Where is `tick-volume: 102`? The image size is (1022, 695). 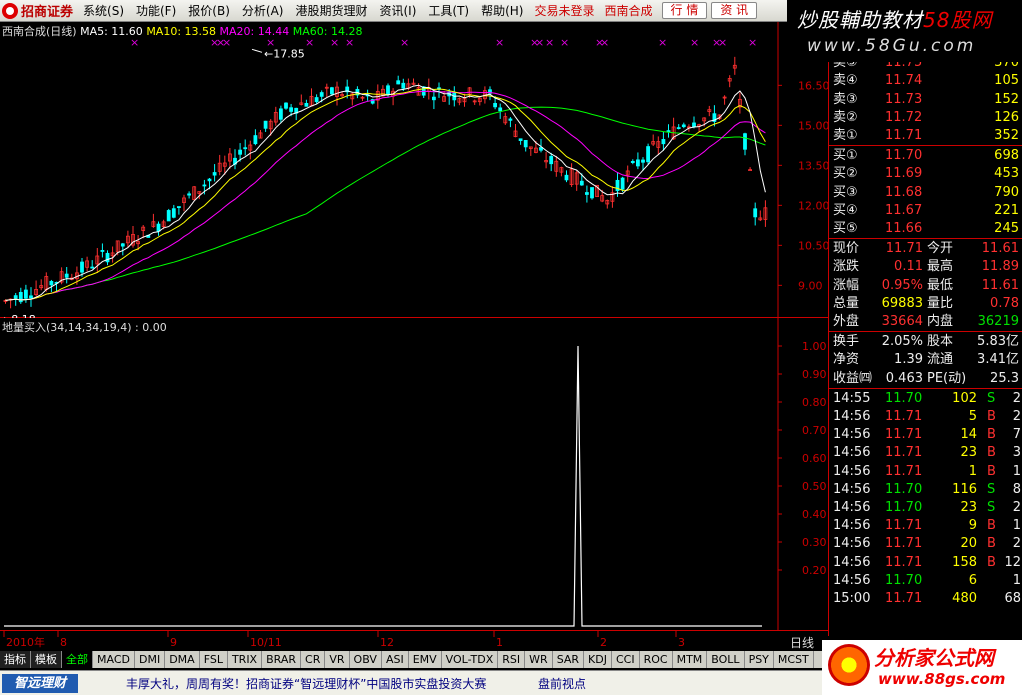 tick-volume: 102 is located at coordinates (964, 398).